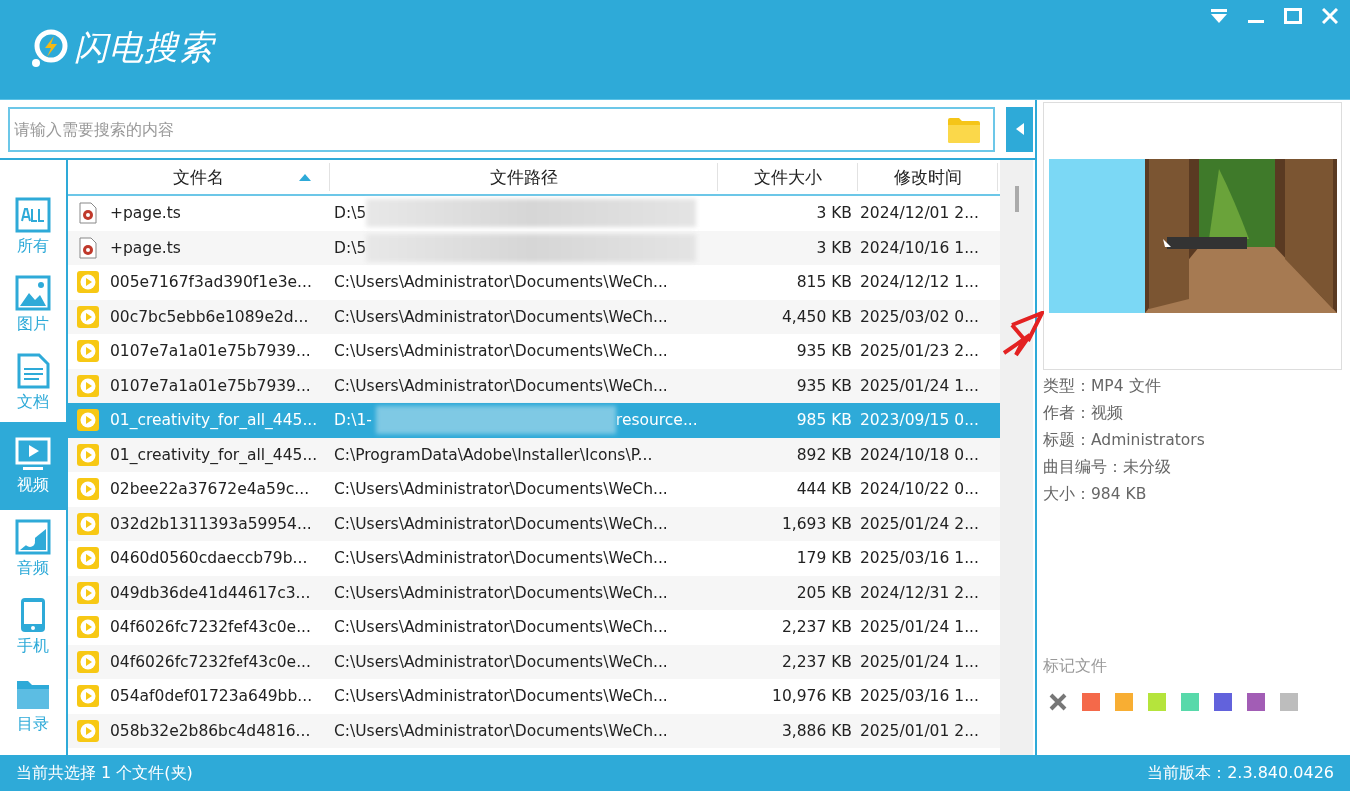 Image resolution: width=1350 pixels, height=791 pixels. I want to click on app-title: 闪电搜索, so click(144, 47).